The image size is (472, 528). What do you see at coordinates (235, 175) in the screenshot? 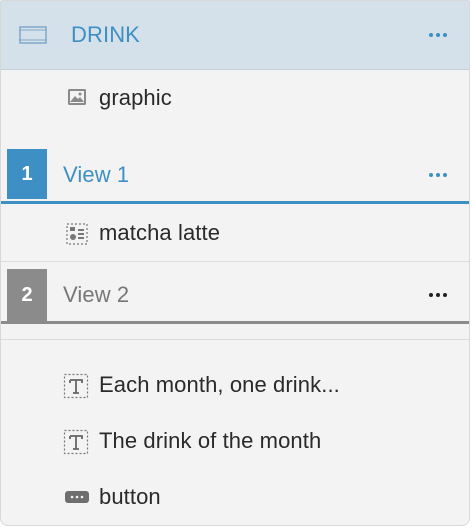
I see `layer-view-1: 1 View 1` at bounding box center [235, 175].